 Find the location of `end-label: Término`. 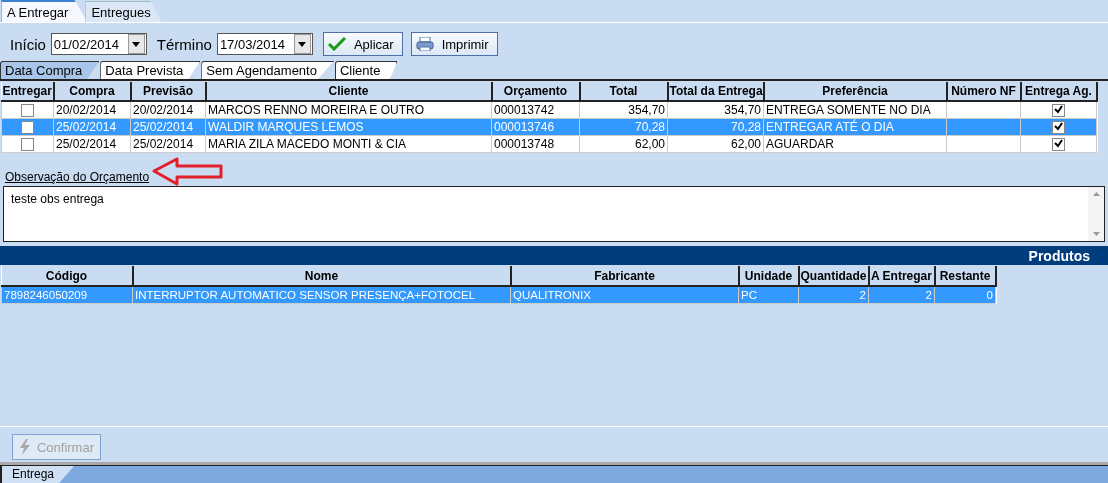

end-label: Término is located at coordinates (184, 44).